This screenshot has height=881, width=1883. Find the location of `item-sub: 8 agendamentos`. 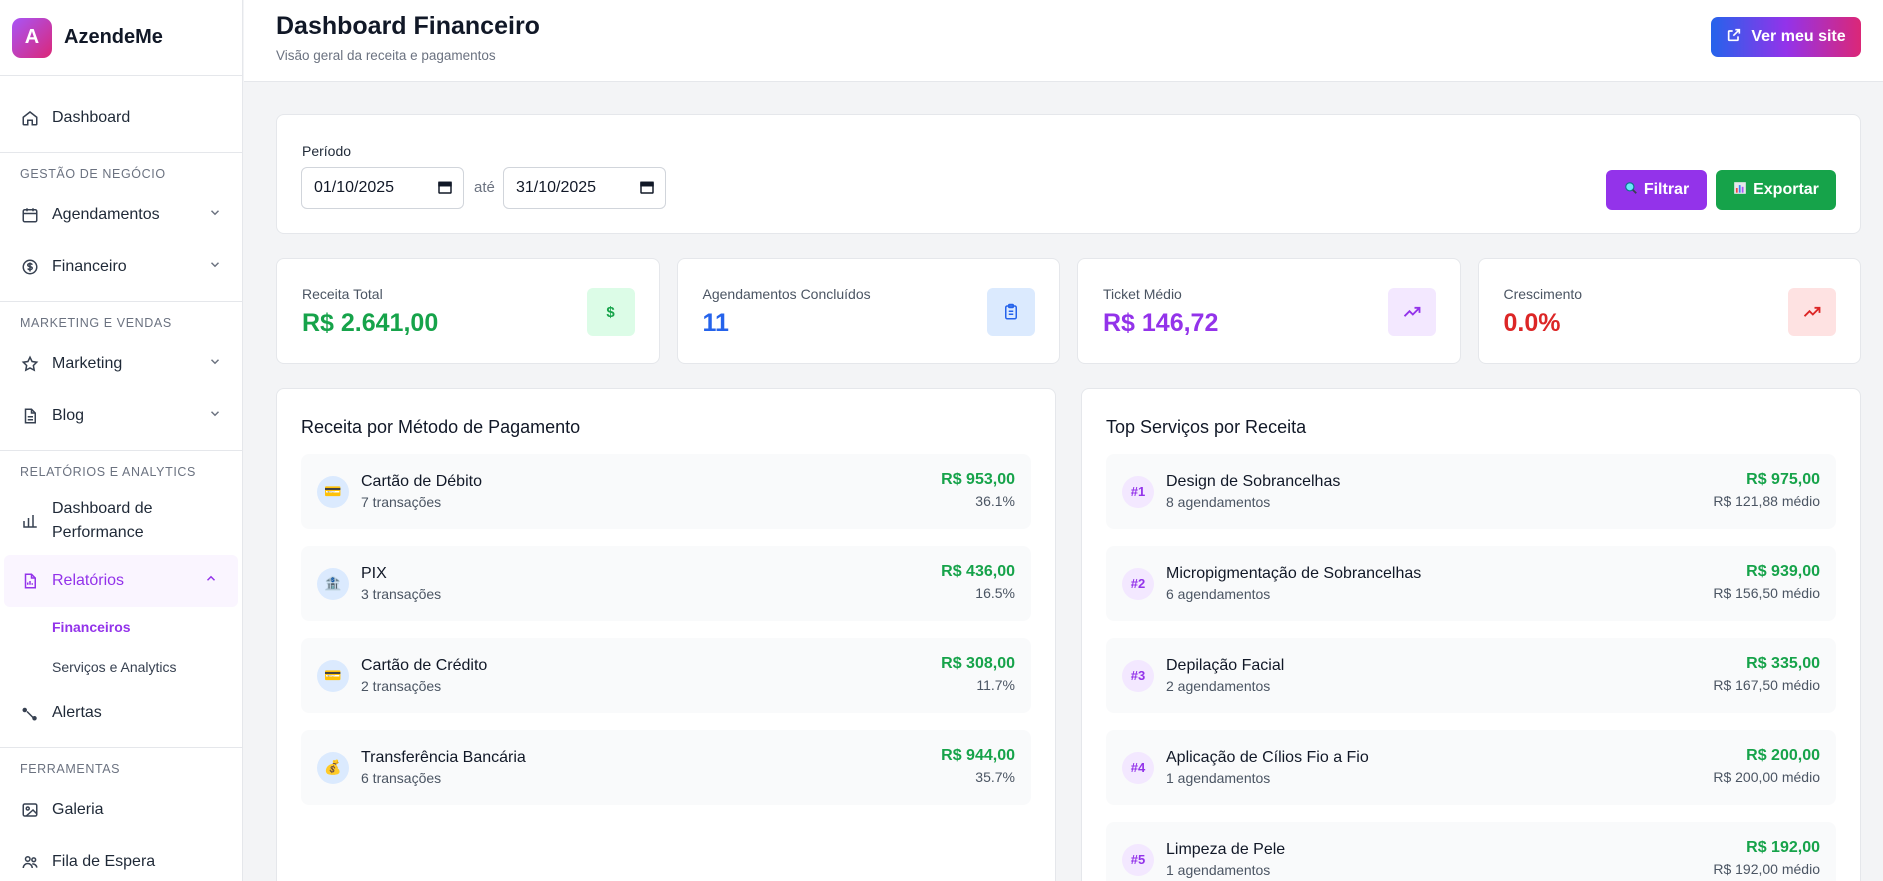

item-sub: 8 agendamentos is located at coordinates (1218, 502).